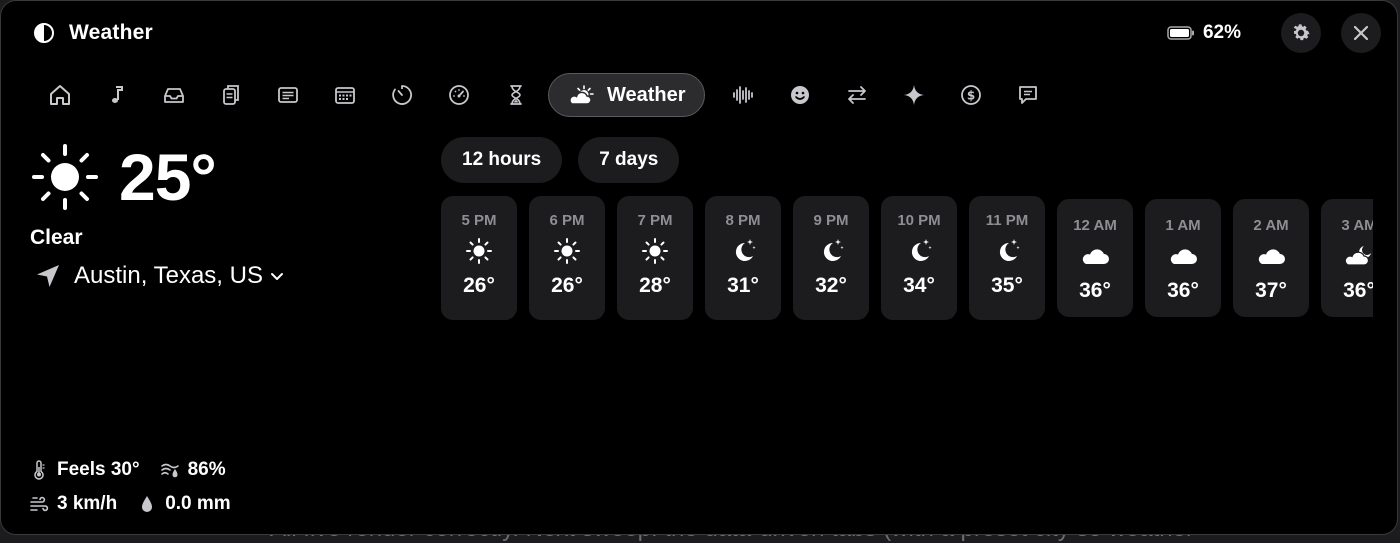 This screenshot has height=543, width=1400. I want to click on humidity-icon, so click(169, 470).